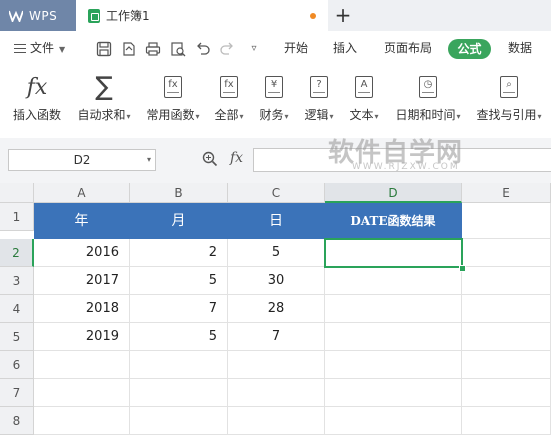  Describe the element at coordinates (179, 221) in the screenshot. I see `cell-b1: 月` at that location.